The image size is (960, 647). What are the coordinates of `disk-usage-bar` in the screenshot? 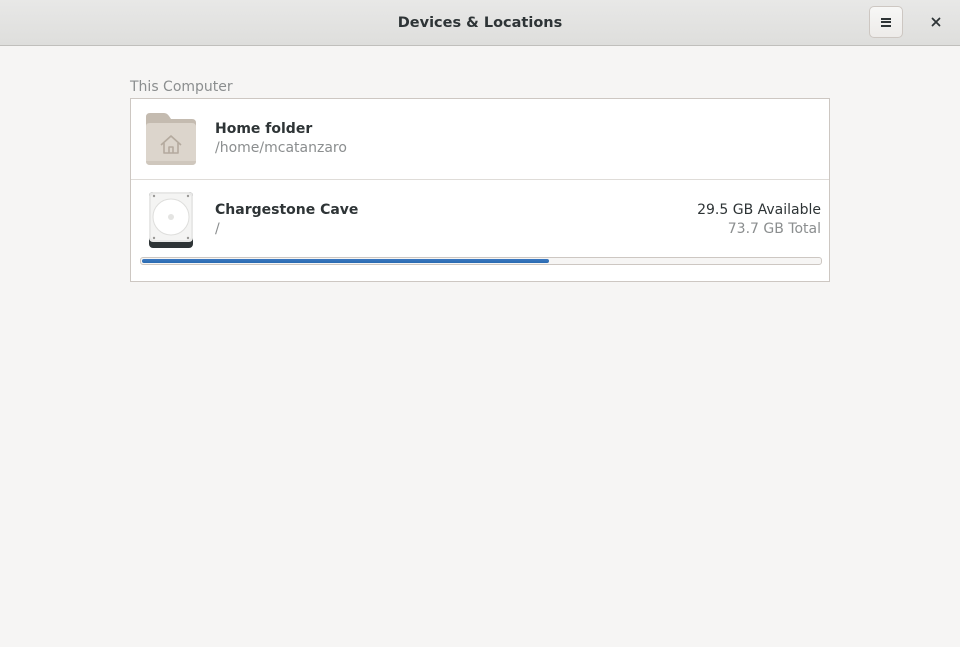 It's located at (481, 261).